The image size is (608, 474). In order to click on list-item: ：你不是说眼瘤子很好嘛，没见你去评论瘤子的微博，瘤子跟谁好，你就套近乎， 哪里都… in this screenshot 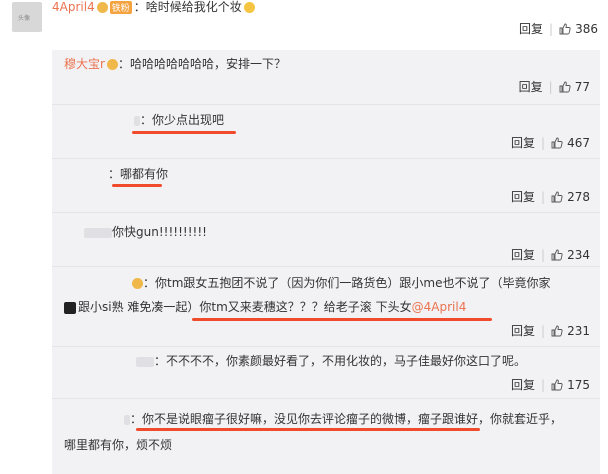, I will do `click(326, 436)`.